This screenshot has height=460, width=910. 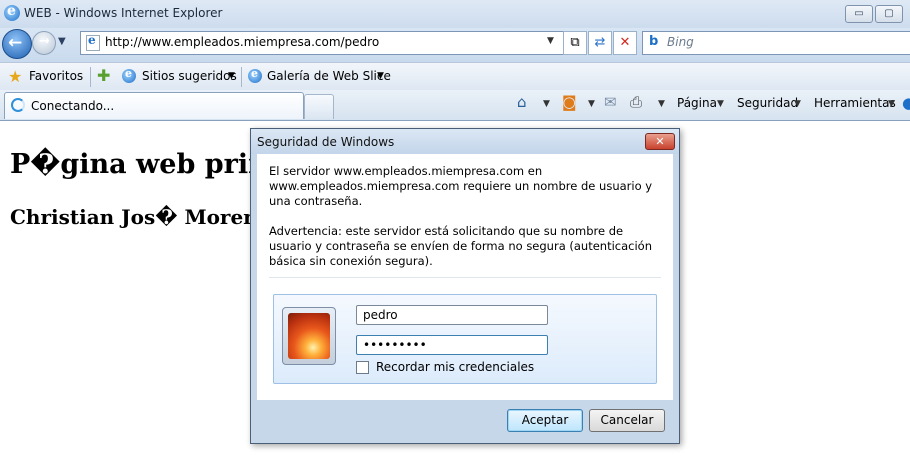 I want to click on back-arrow-icon: ←, so click(x=15, y=43).